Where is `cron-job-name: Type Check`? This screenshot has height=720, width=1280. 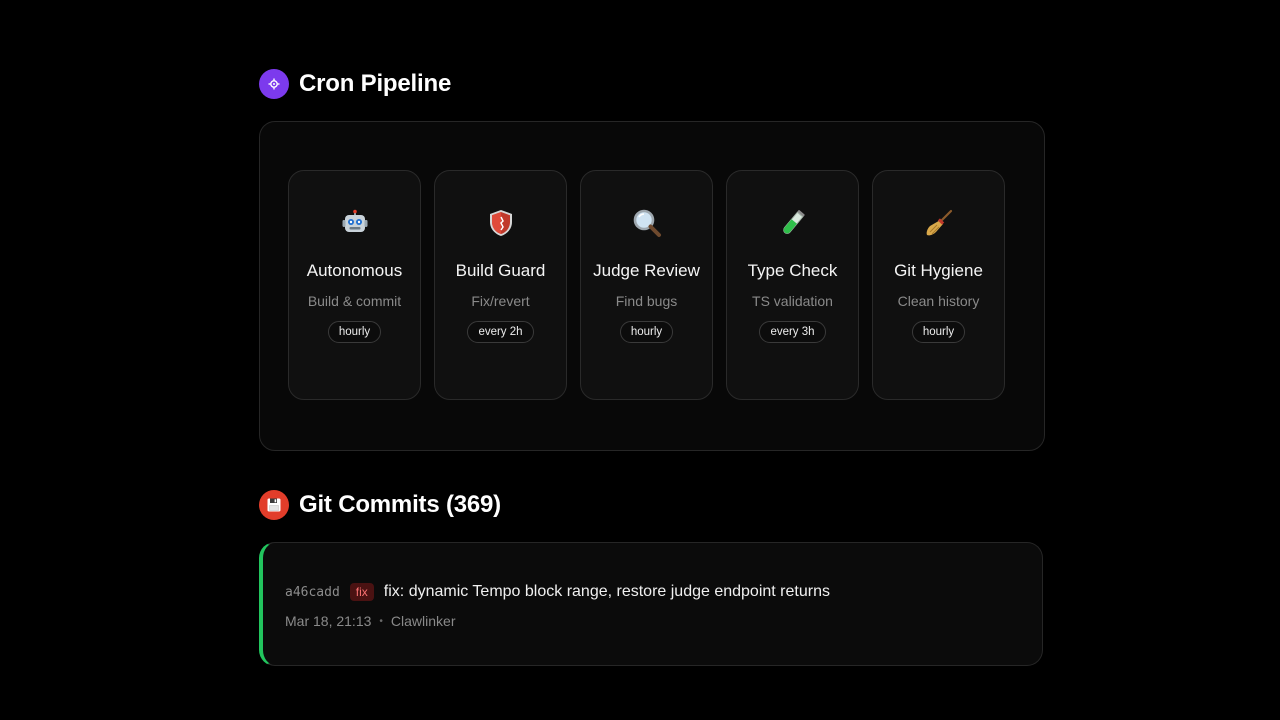
cron-job-name: Type Check is located at coordinates (792, 270).